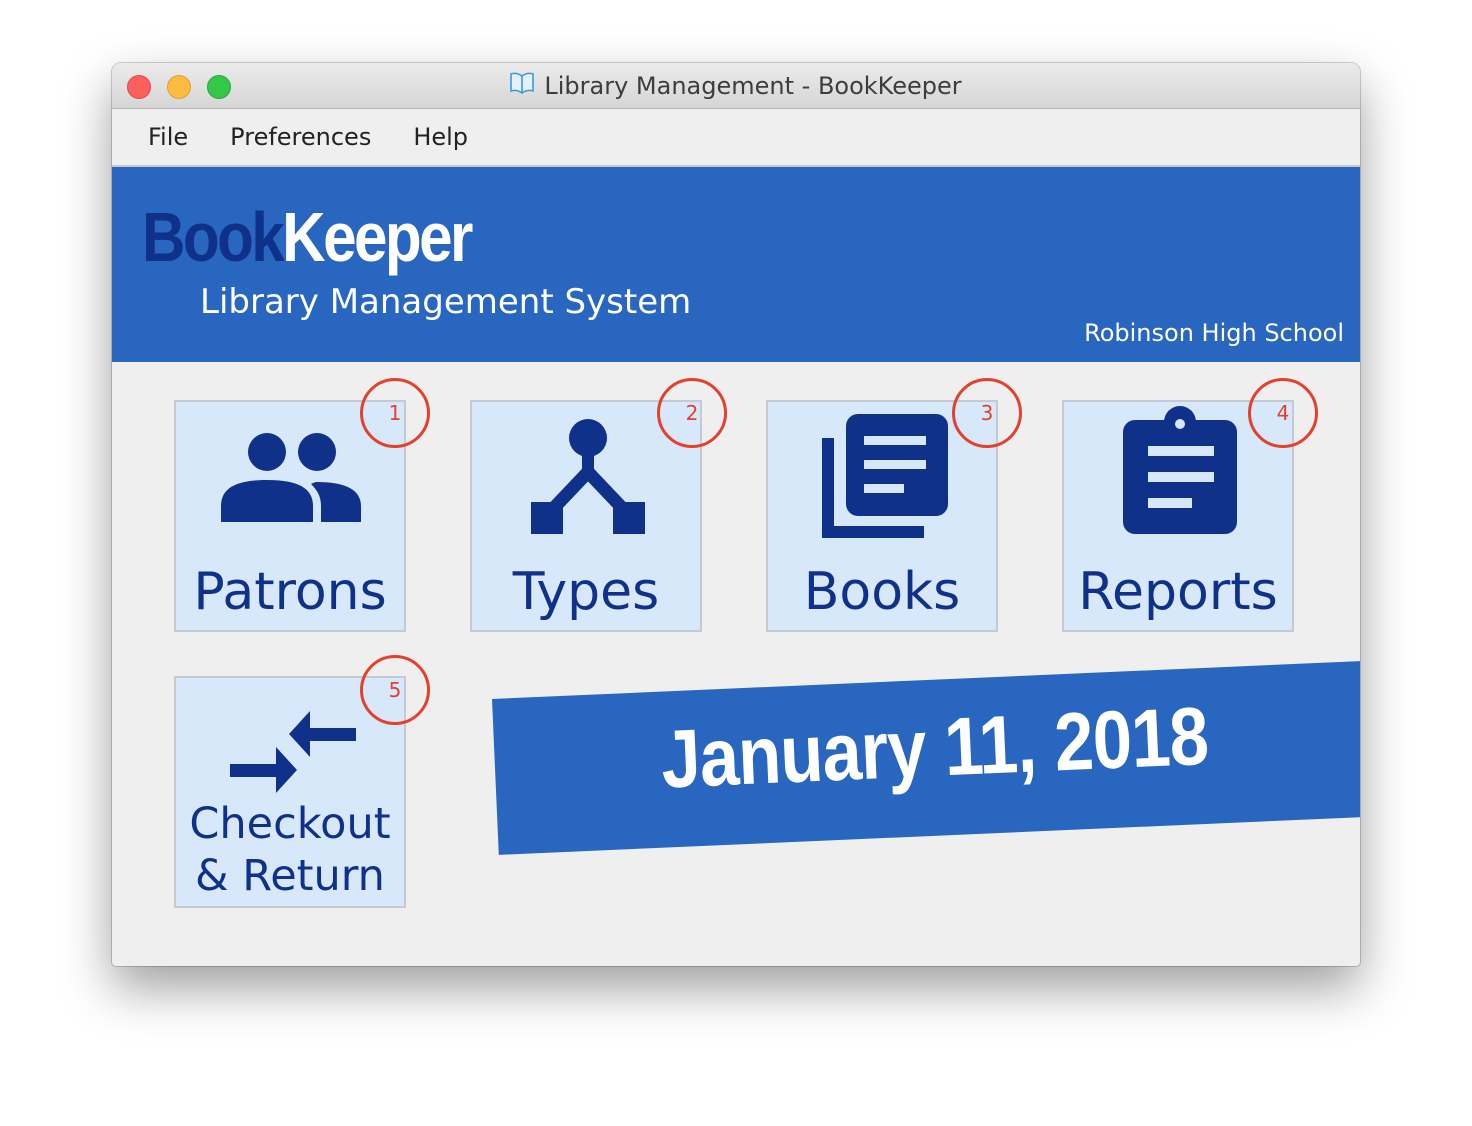 Image resolution: width=1472 pixels, height=1126 pixels. What do you see at coordinates (882, 592) in the screenshot?
I see `books-label: Books` at bounding box center [882, 592].